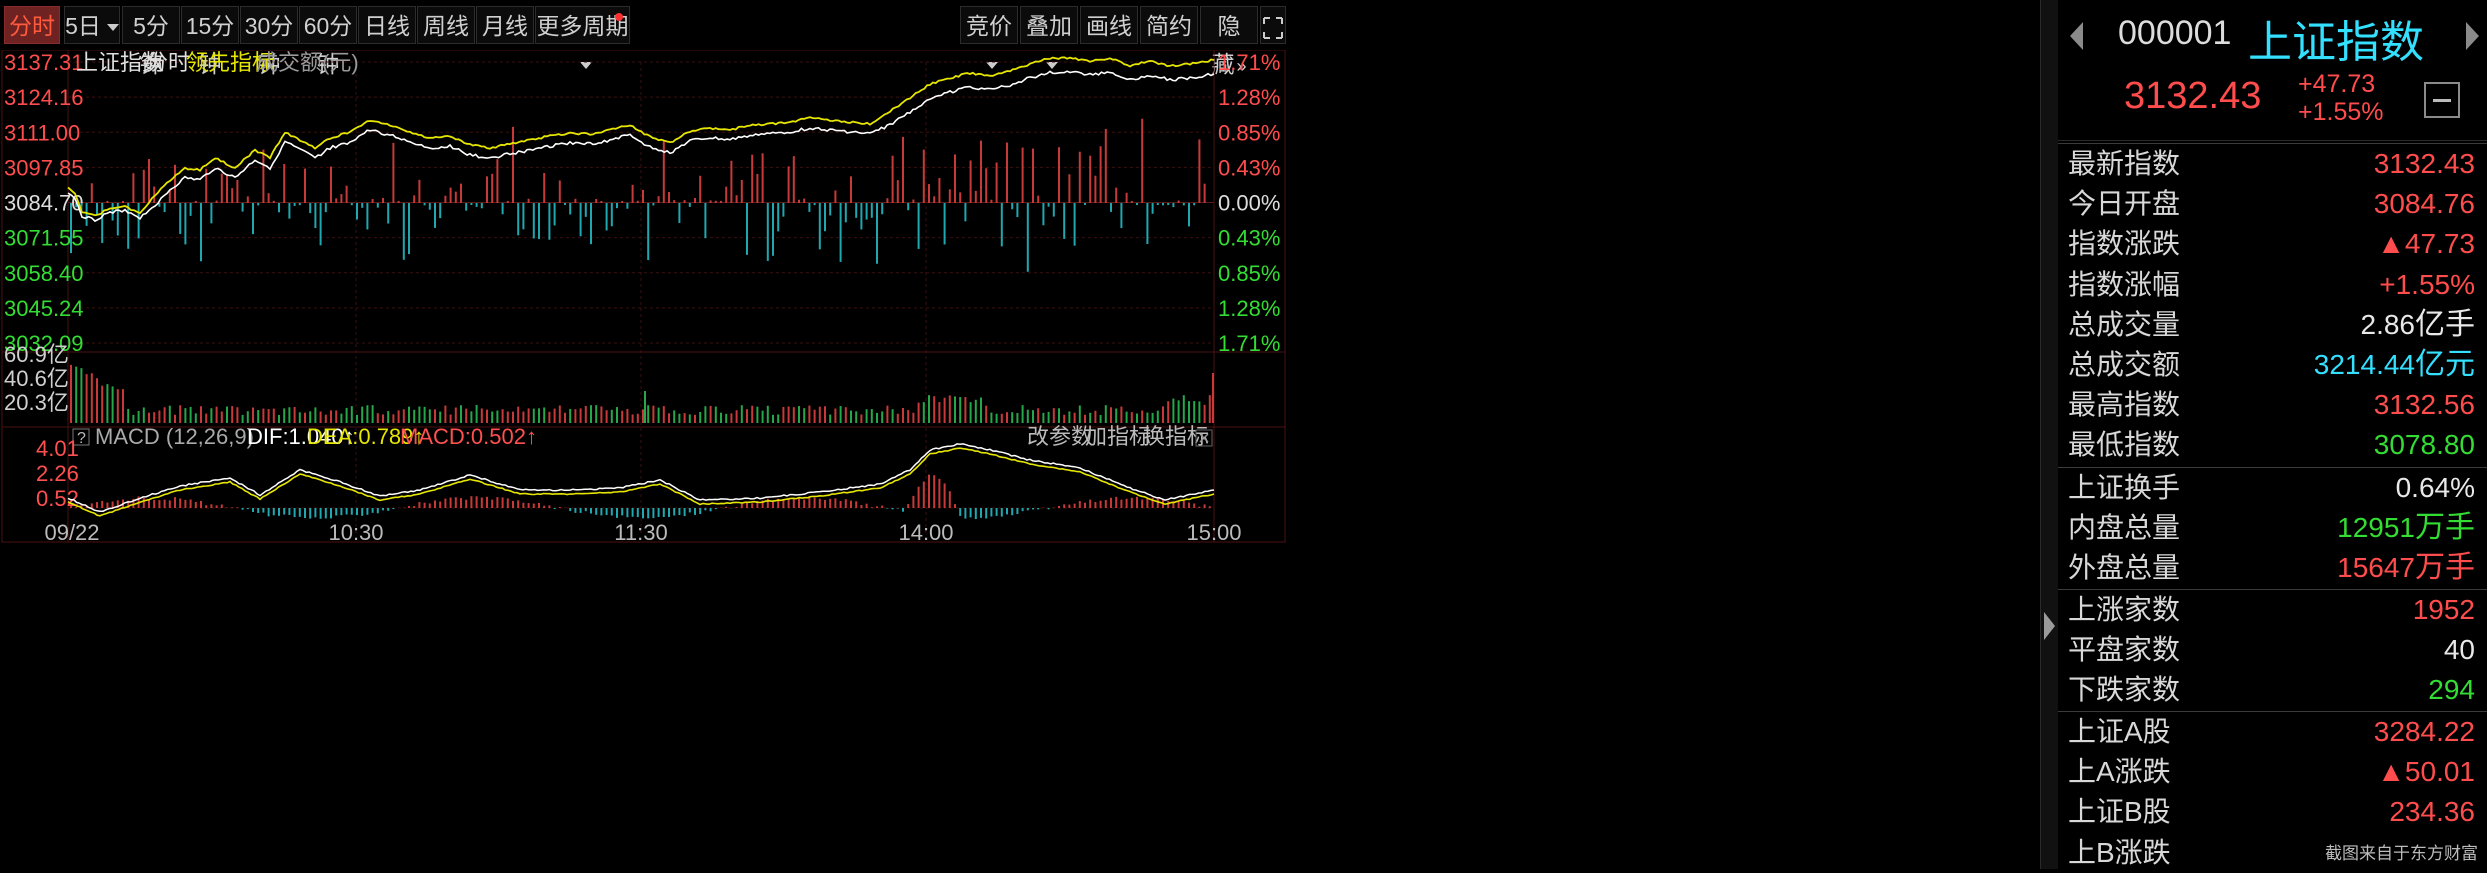  Describe the element at coordinates (168, 62) in the screenshot. I see `legend-mode: 分时` at that location.